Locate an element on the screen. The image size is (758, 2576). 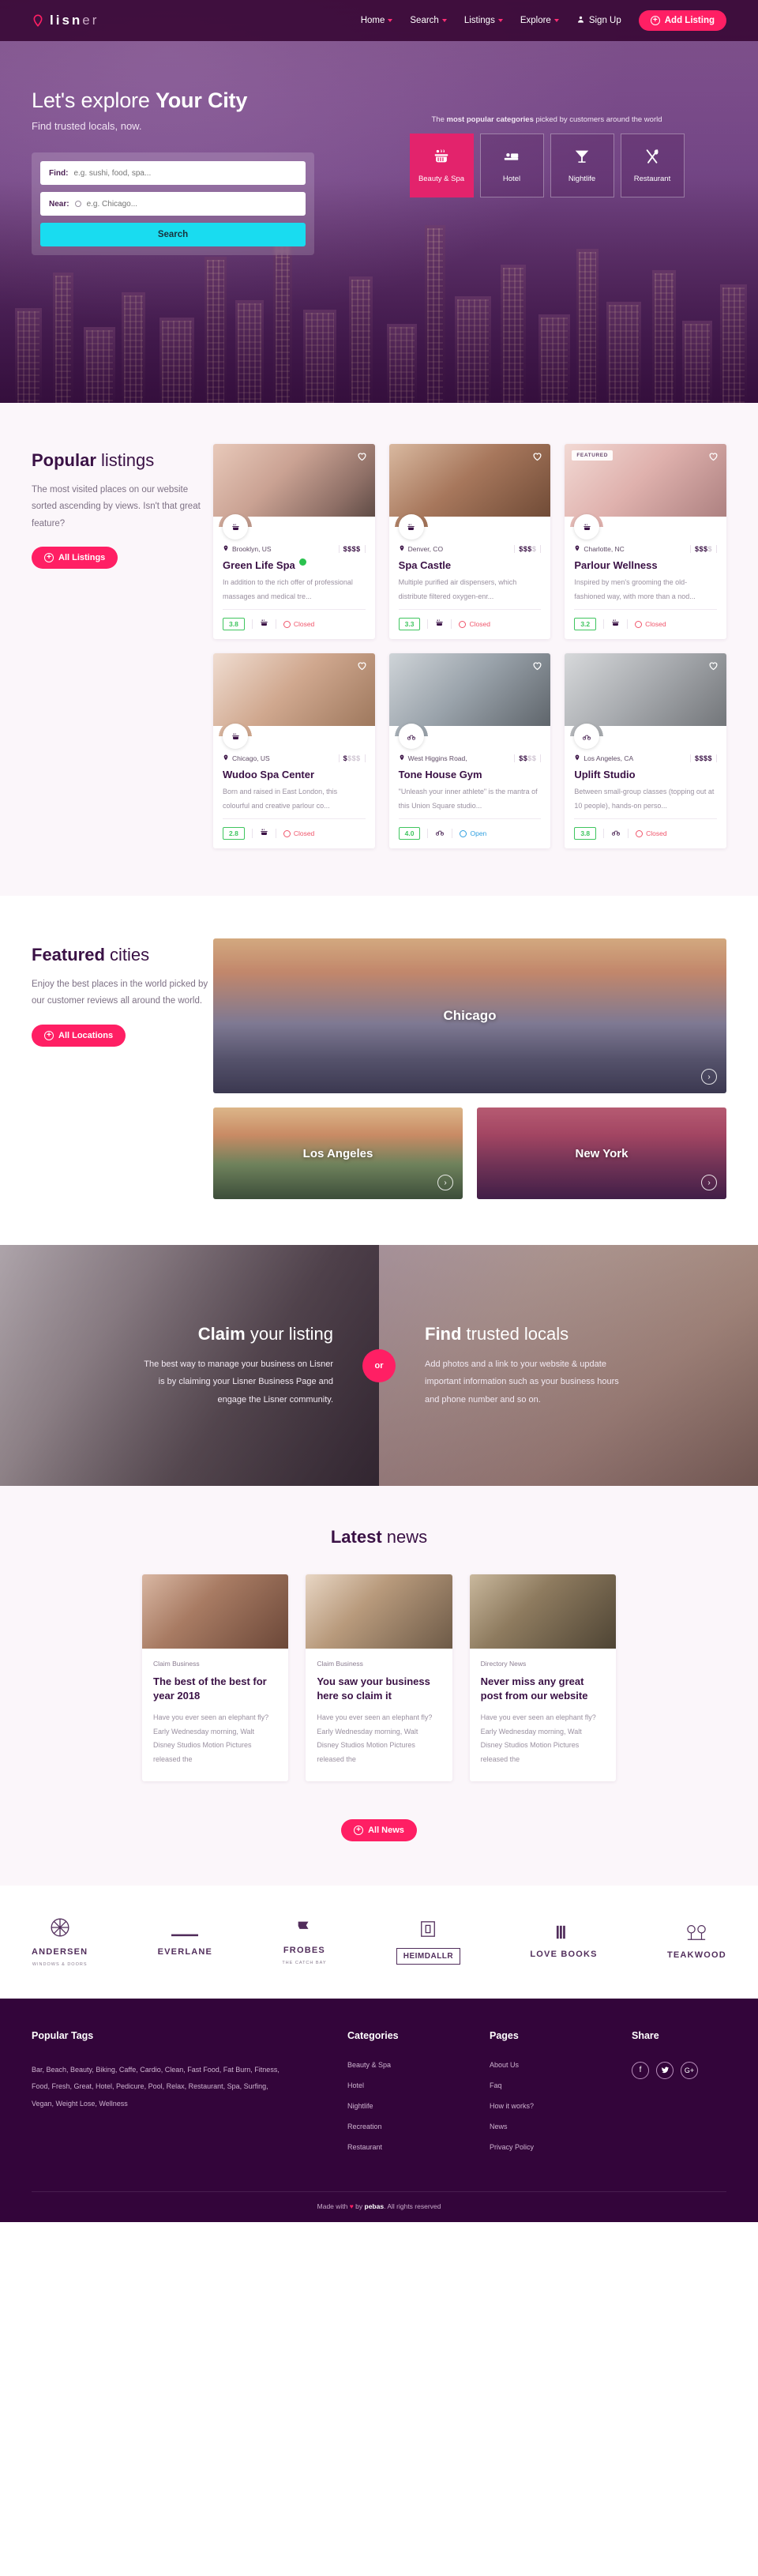
listing-name: Wudoo Spa Center is located at coordinates (294, 774).